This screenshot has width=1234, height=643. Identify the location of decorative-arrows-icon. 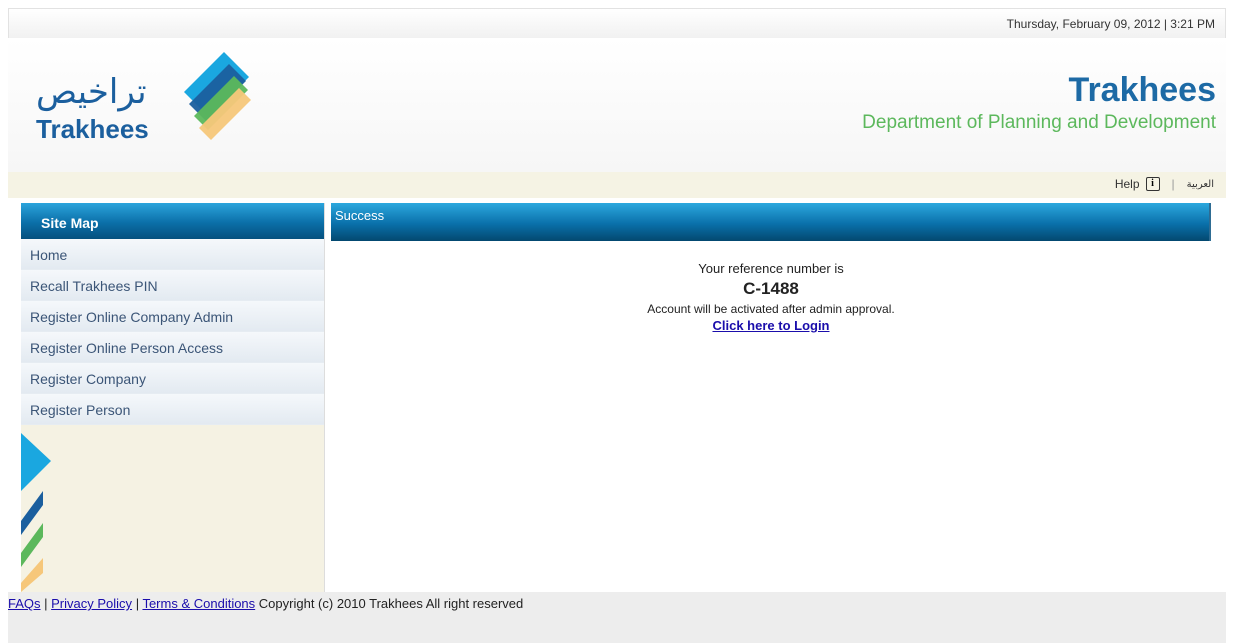
(36, 512).